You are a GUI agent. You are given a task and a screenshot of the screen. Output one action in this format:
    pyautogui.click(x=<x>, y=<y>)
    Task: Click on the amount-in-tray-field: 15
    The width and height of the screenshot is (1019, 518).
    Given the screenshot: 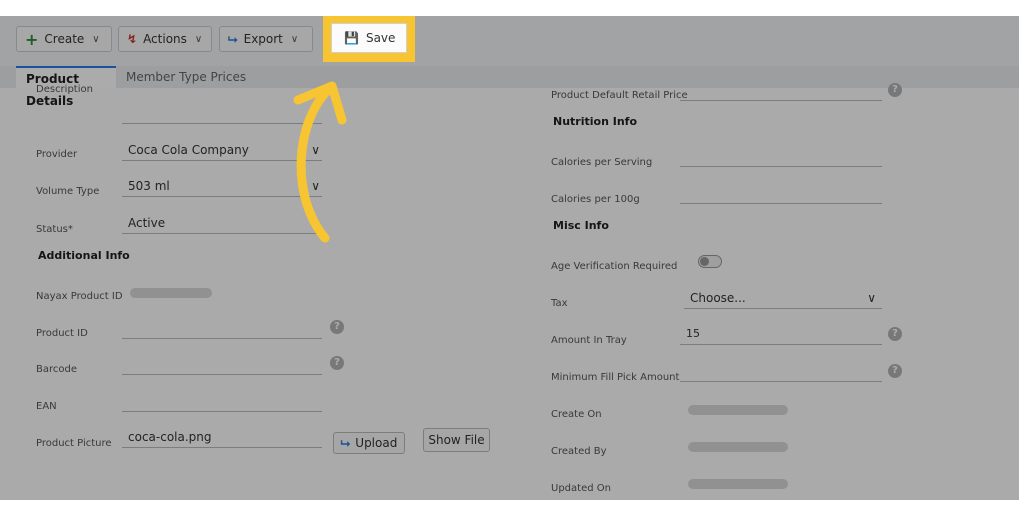 What is the action you would take?
    pyautogui.click(x=781, y=335)
    